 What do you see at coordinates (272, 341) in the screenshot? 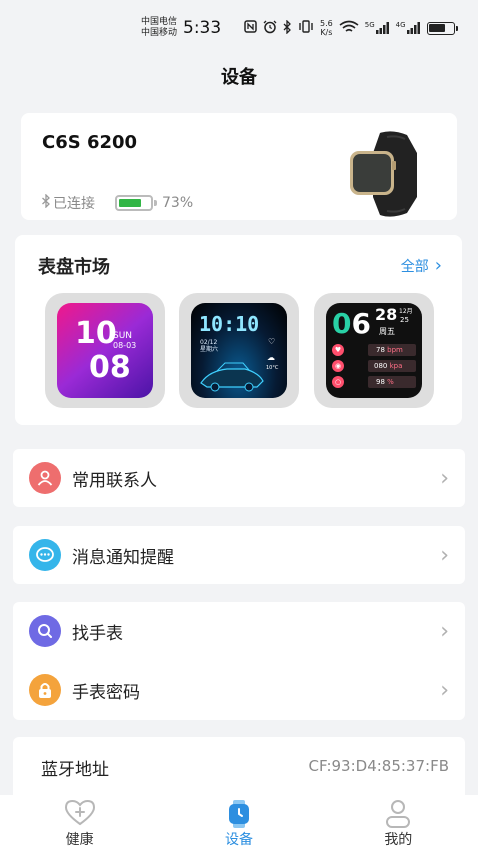
I see `heart-icon: ♡` at bounding box center [272, 341].